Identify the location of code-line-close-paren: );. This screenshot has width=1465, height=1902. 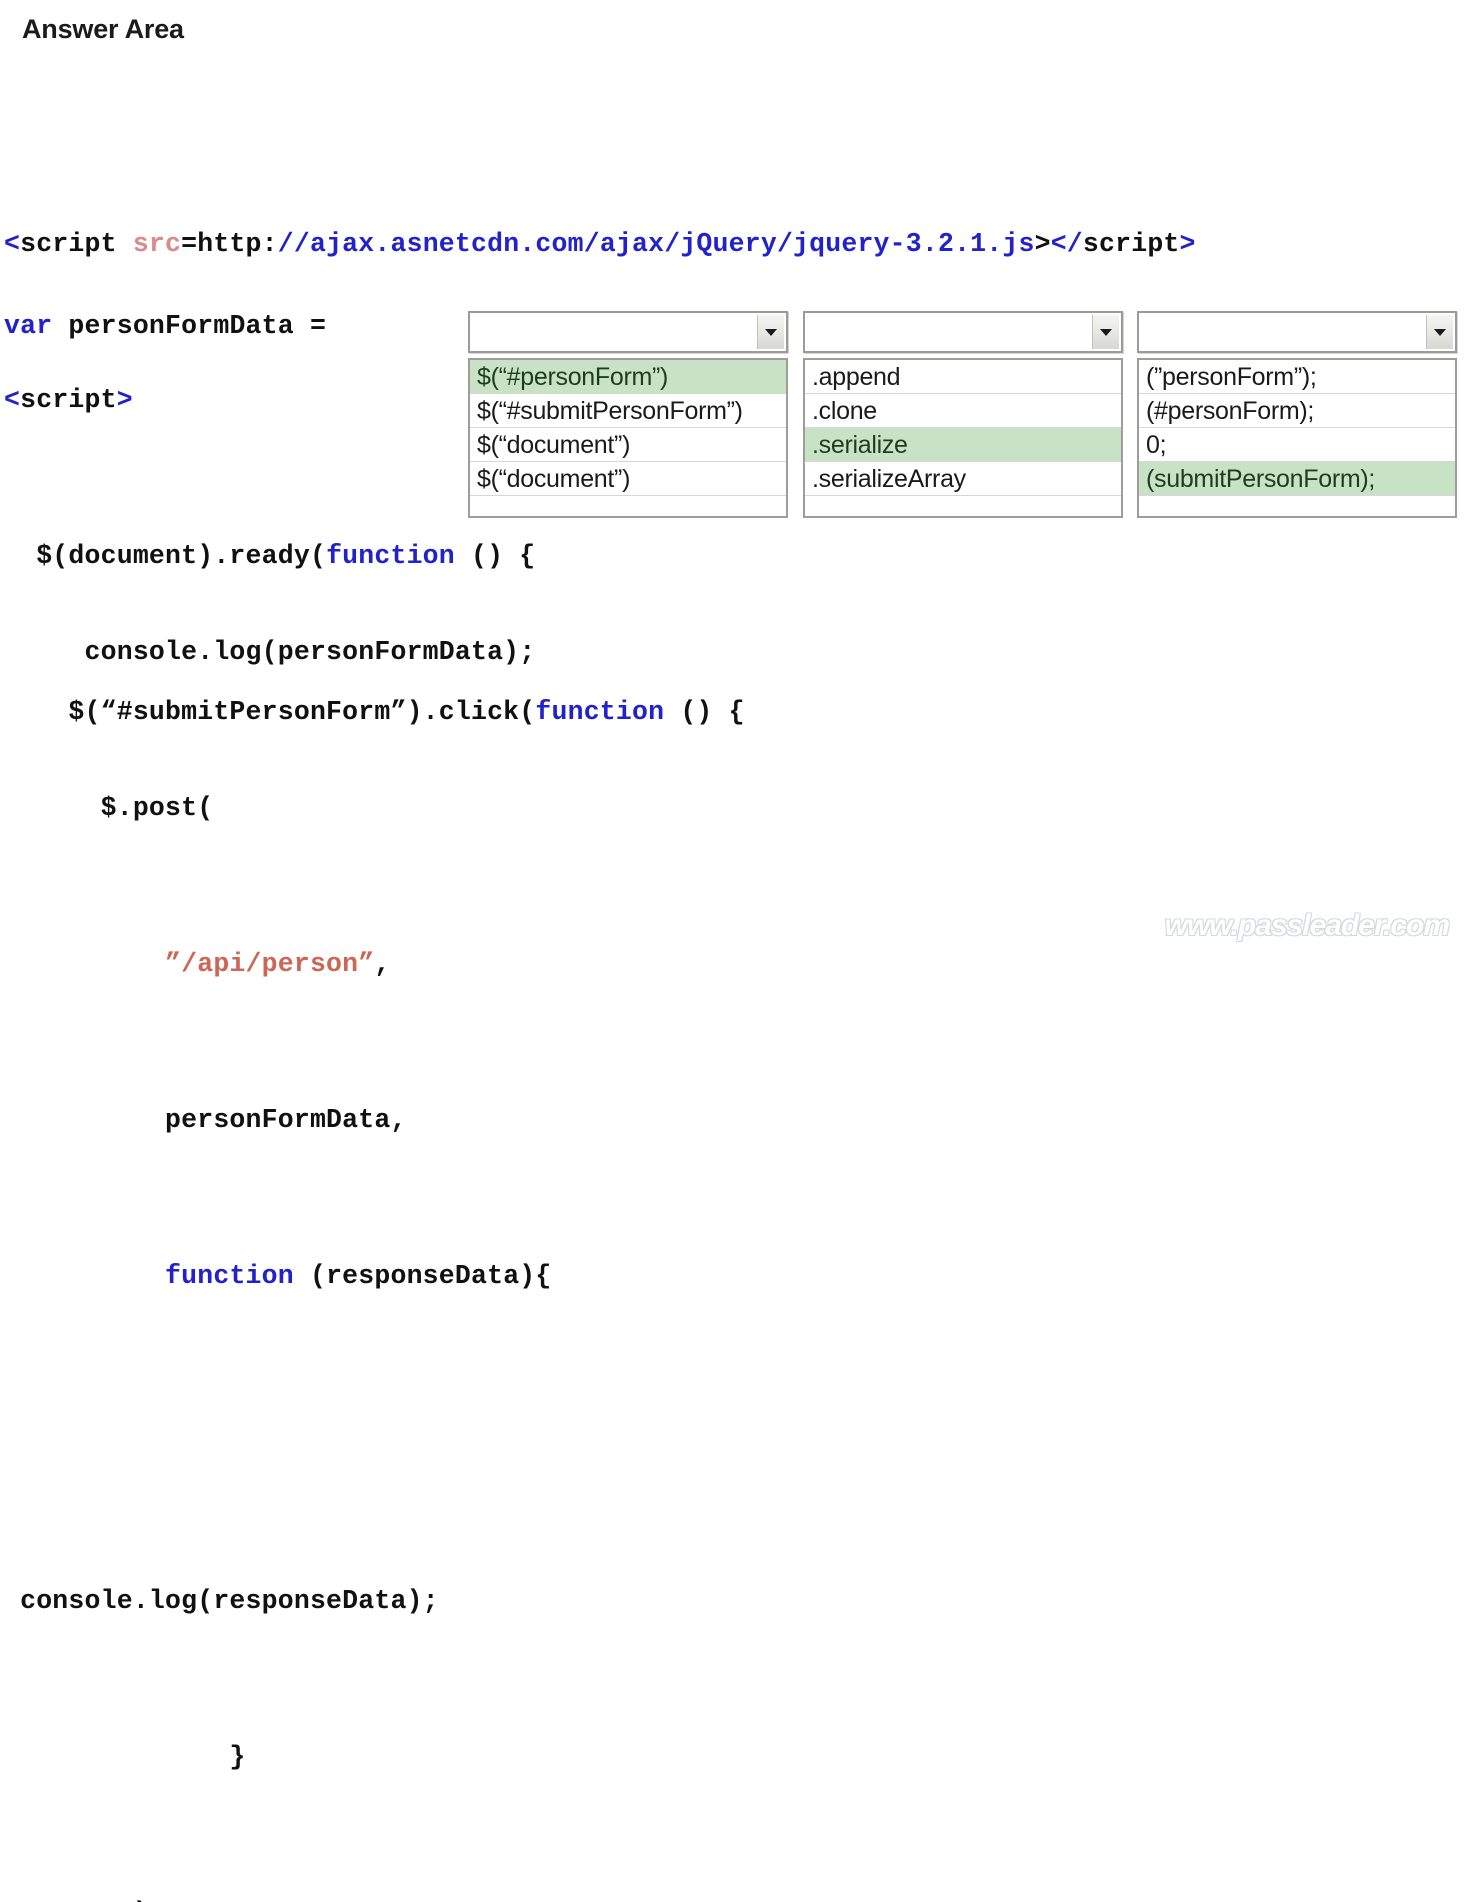
(732, 1898).